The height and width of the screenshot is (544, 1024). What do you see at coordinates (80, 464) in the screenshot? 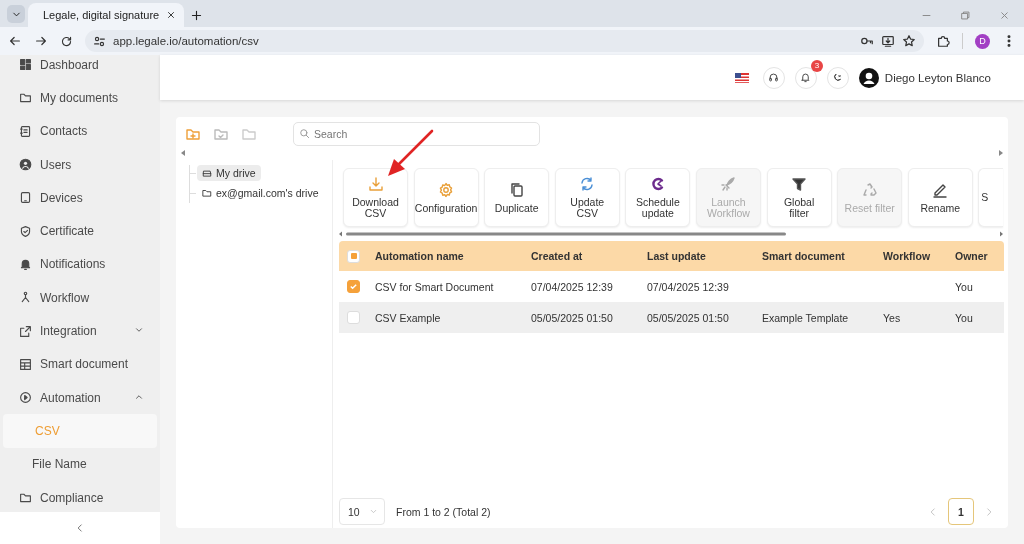
I see `sidebar-item: File Name` at bounding box center [80, 464].